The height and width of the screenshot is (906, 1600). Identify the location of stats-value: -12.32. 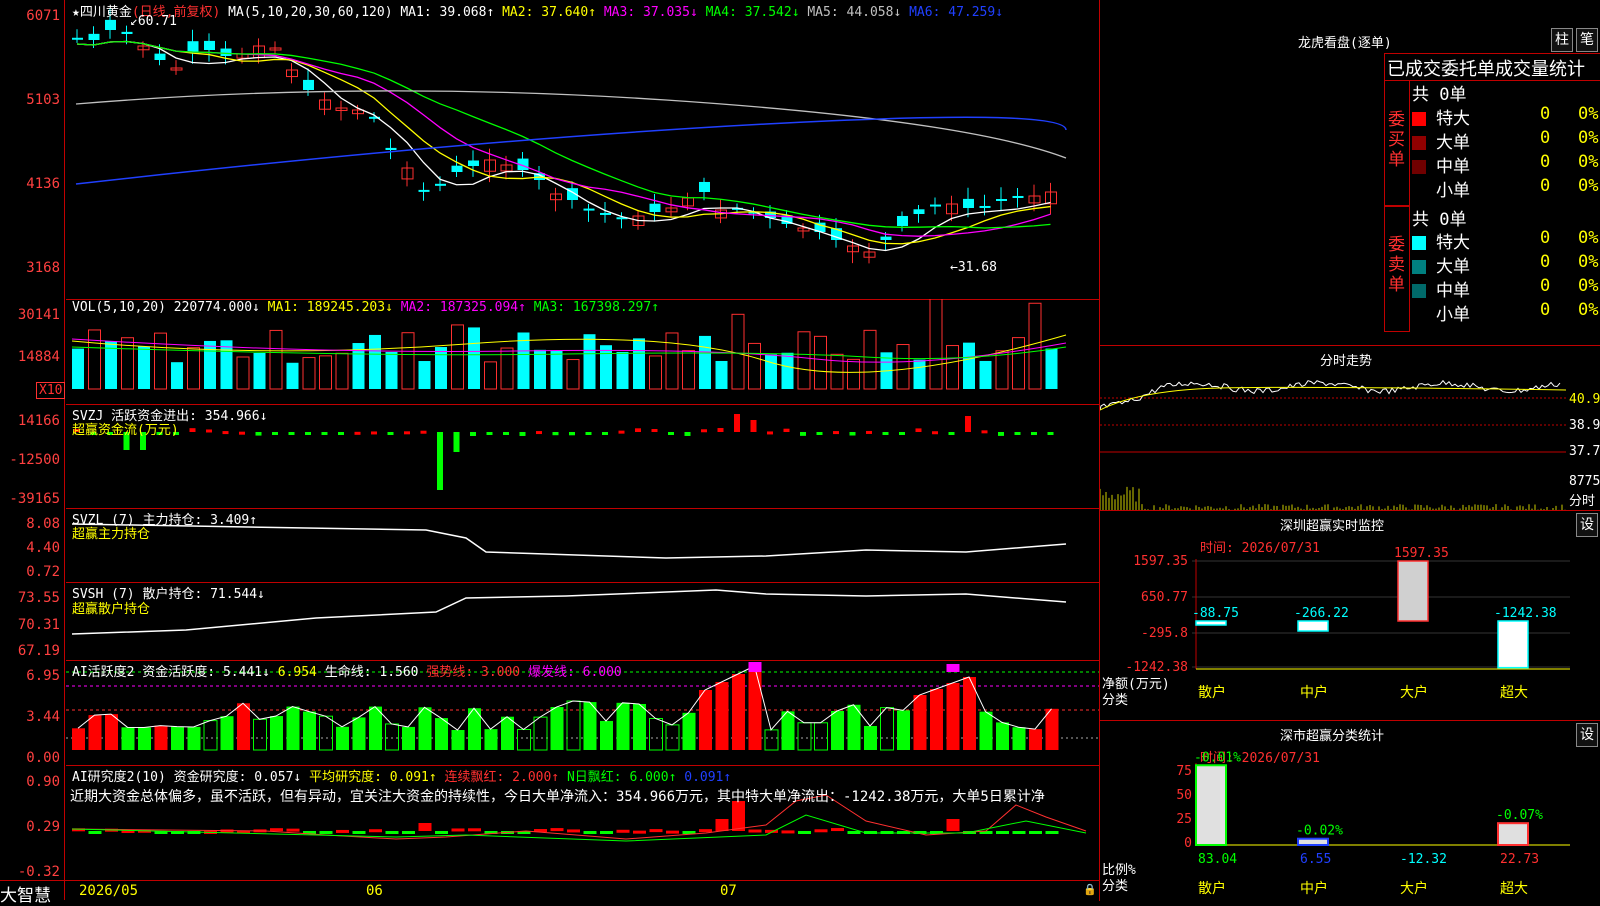
(1423, 859).